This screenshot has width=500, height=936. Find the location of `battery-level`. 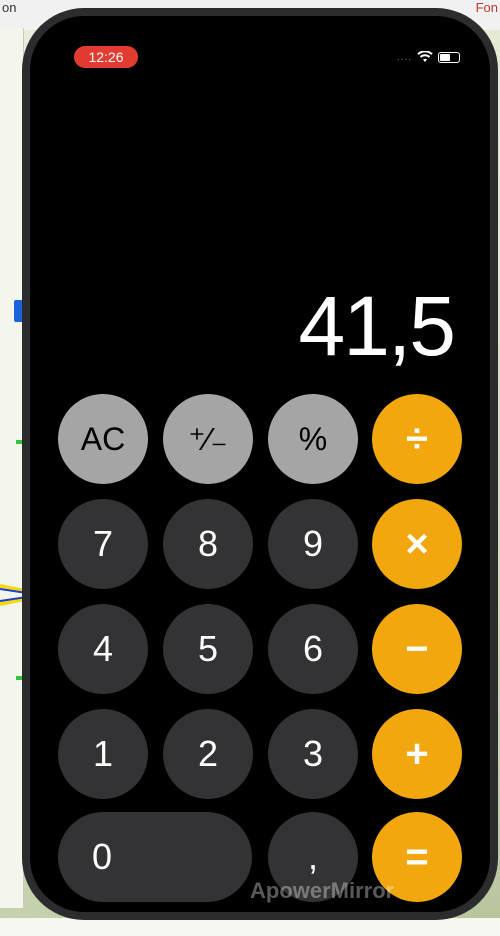

battery-level is located at coordinates (445, 57).